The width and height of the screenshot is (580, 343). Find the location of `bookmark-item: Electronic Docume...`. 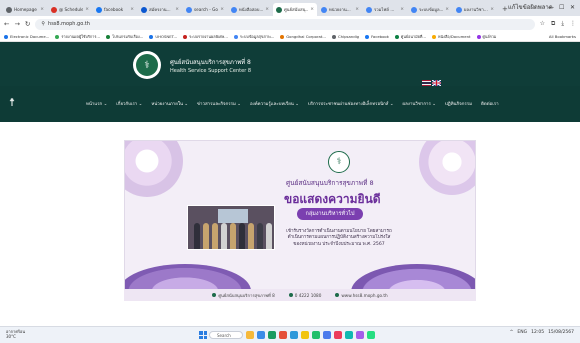

bookmark-item: Electronic Docume... is located at coordinates (26, 36).